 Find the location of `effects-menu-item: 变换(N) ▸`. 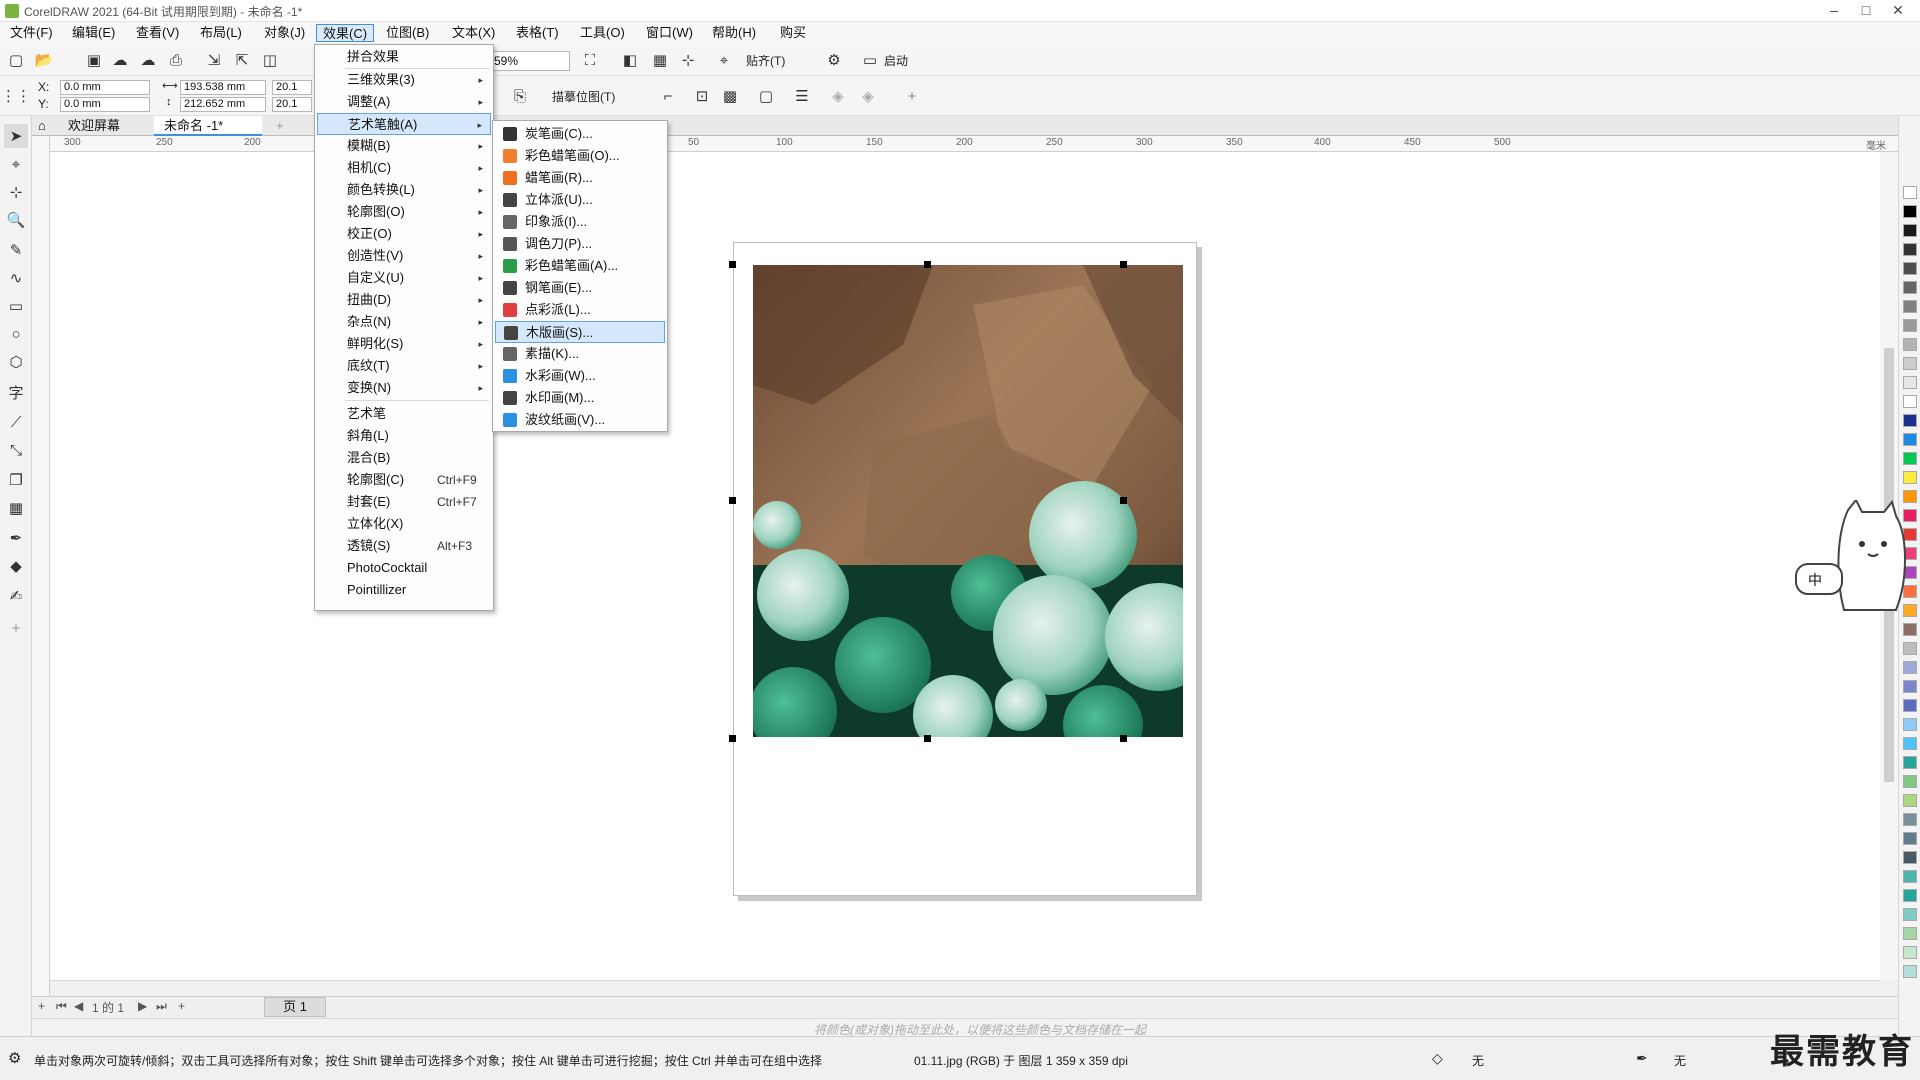

effects-menu-item: 变换(N) ▸ is located at coordinates (404, 388).